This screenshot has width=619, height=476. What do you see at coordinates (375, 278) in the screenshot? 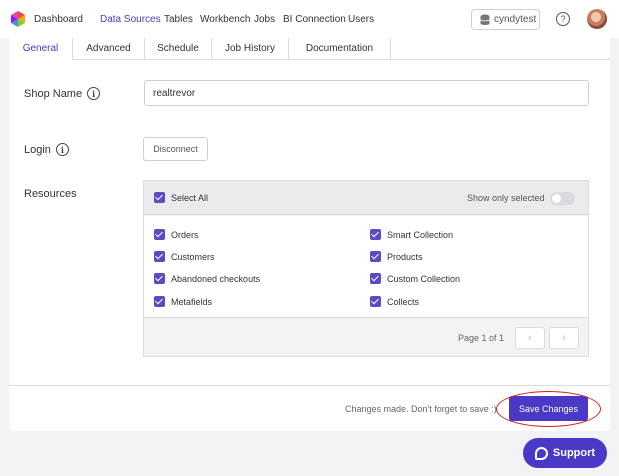
I see `checkbox-custom-collection` at bounding box center [375, 278].